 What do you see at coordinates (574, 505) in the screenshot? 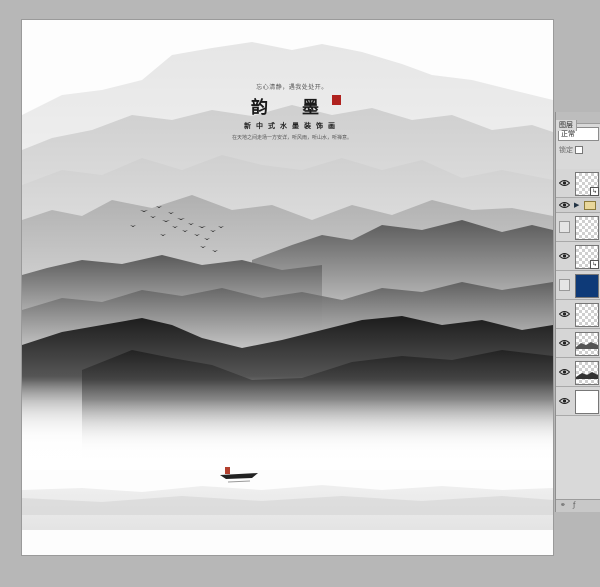
I see `fx-icon: ƒ` at bounding box center [574, 505].